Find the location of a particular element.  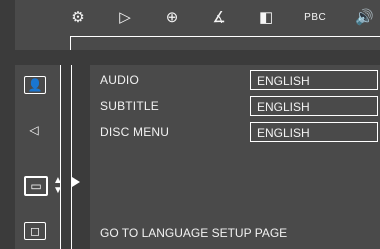

language-icon: 👤 is located at coordinates (35, 85).